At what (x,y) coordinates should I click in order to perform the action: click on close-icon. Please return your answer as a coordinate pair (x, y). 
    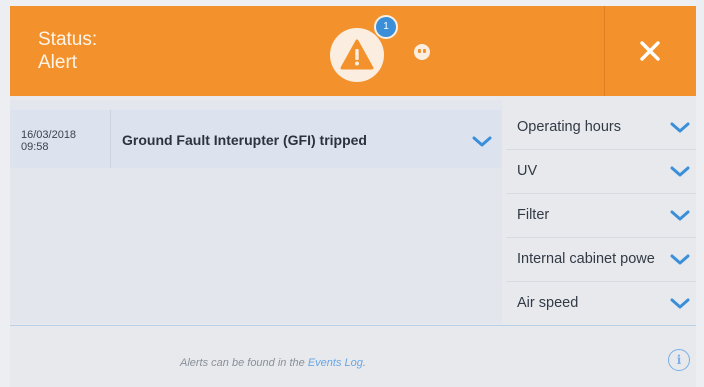
    Looking at the image, I should click on (650, 51).